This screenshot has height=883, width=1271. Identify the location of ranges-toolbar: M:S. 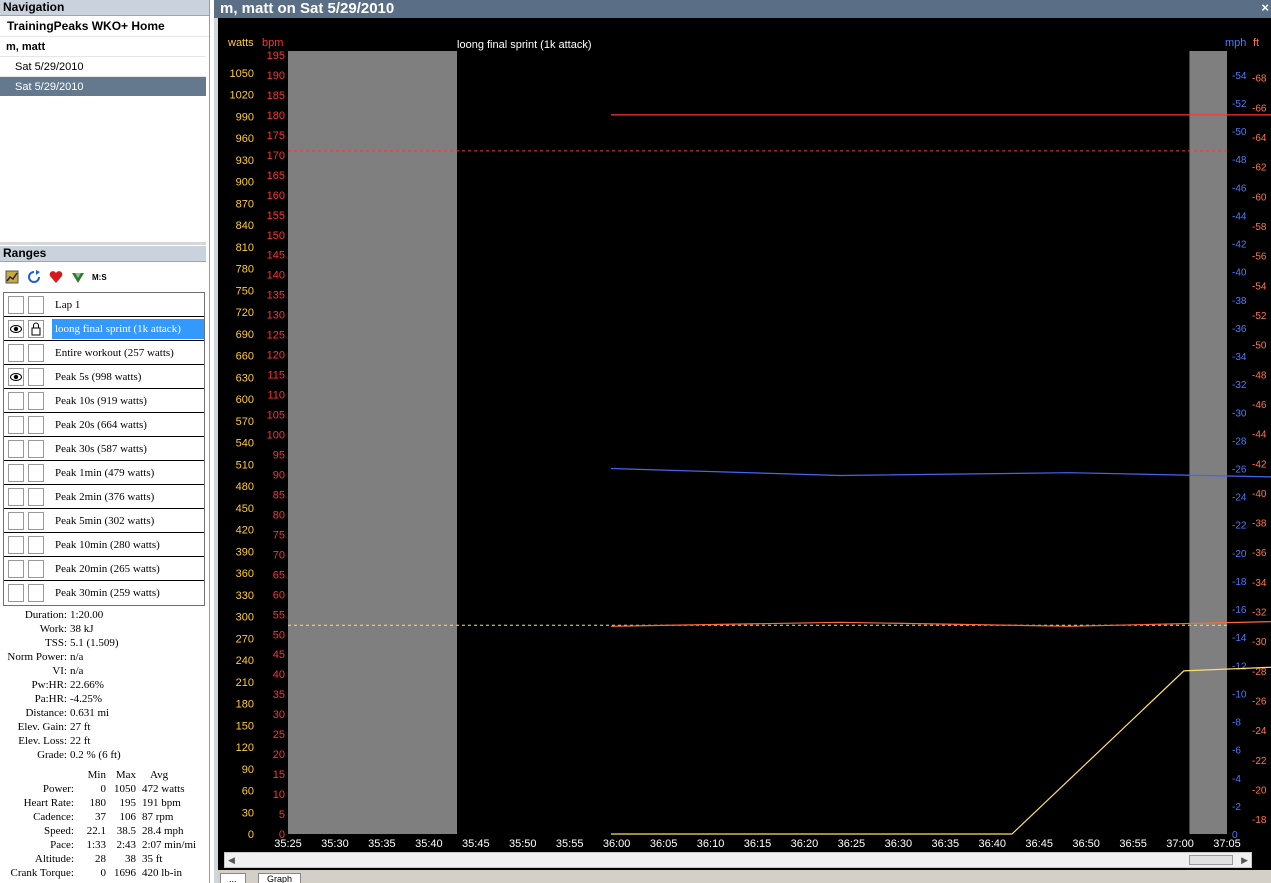
(55, 277).